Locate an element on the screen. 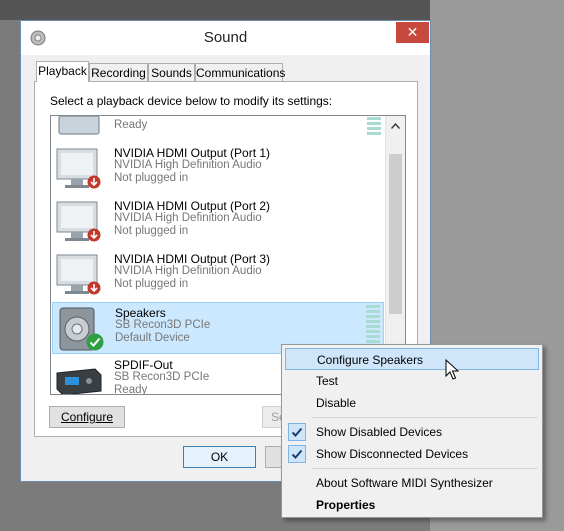  title-bar: Sound ✕ is located at coordinates (225, 38).